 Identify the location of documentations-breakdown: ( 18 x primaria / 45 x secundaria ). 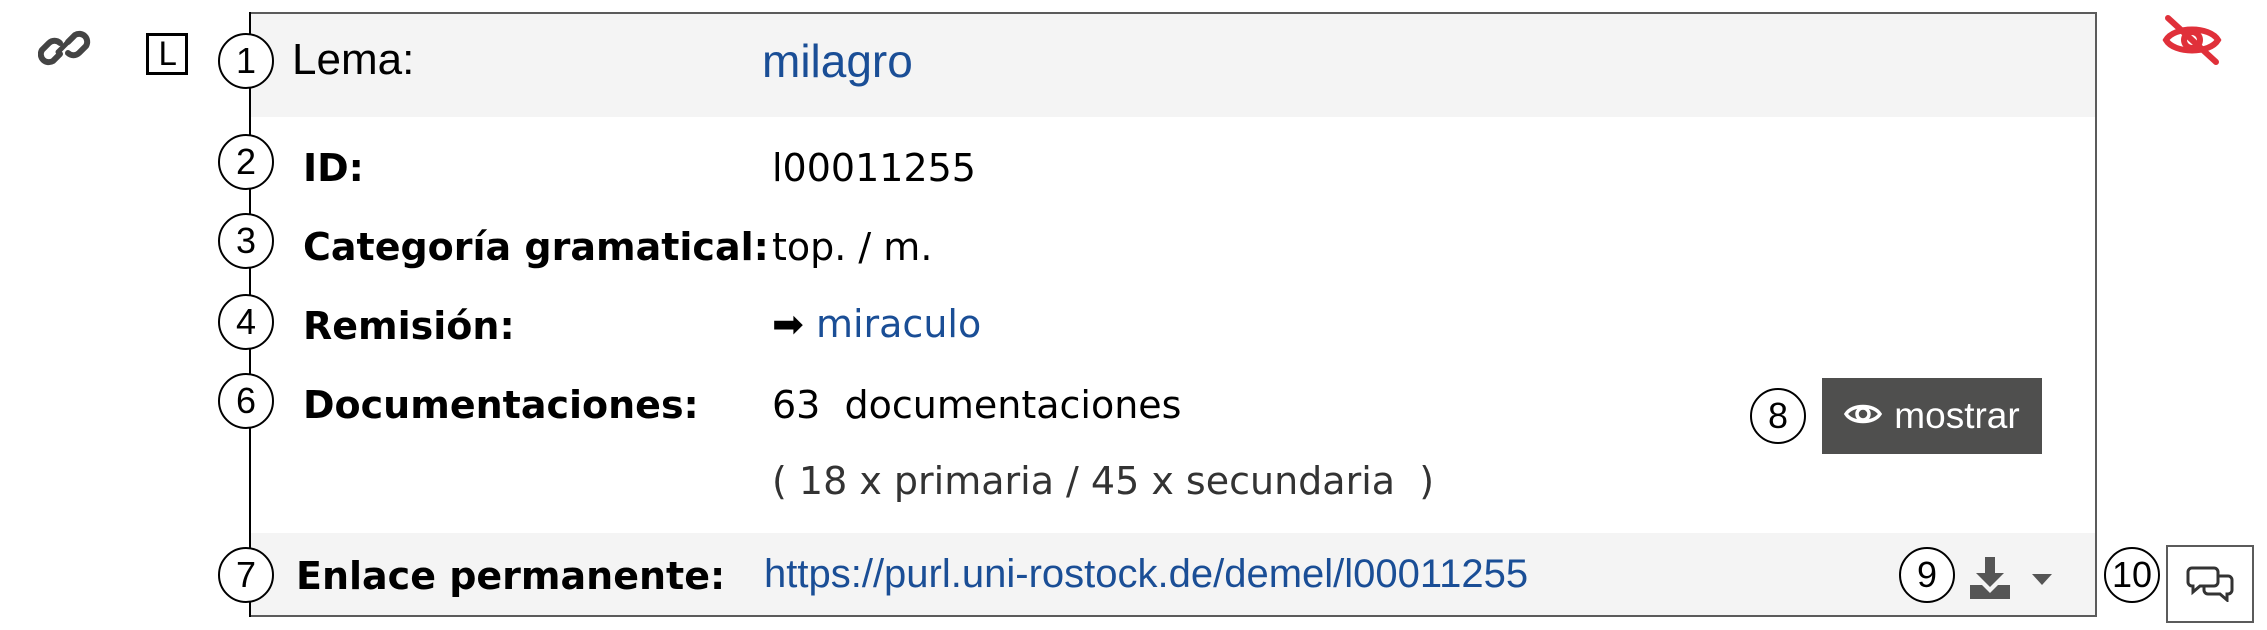
(1103, 481).